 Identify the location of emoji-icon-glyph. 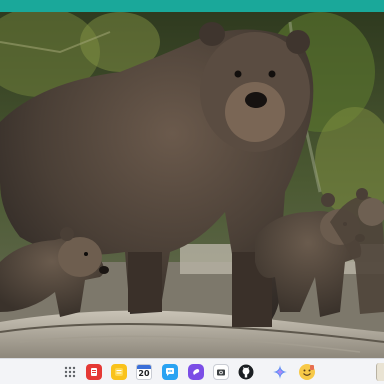
(307, 372).